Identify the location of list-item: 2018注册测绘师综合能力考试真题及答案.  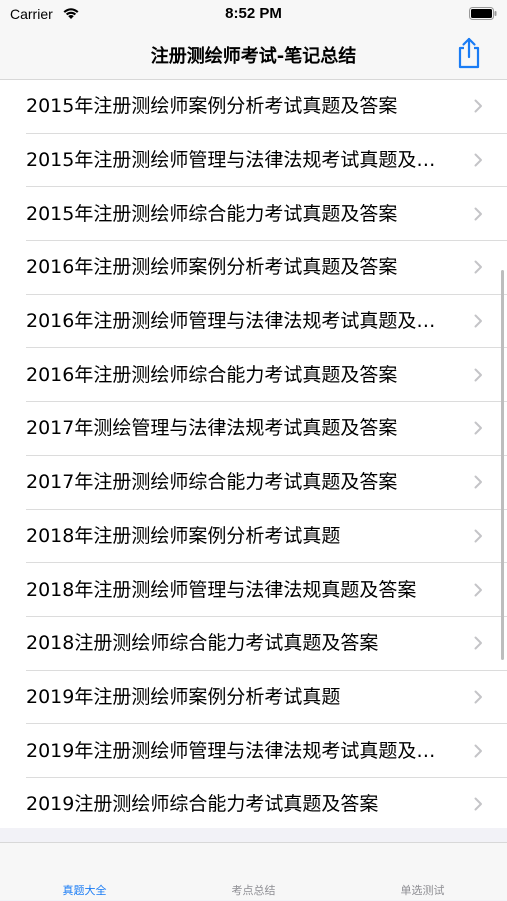
(266, 644).